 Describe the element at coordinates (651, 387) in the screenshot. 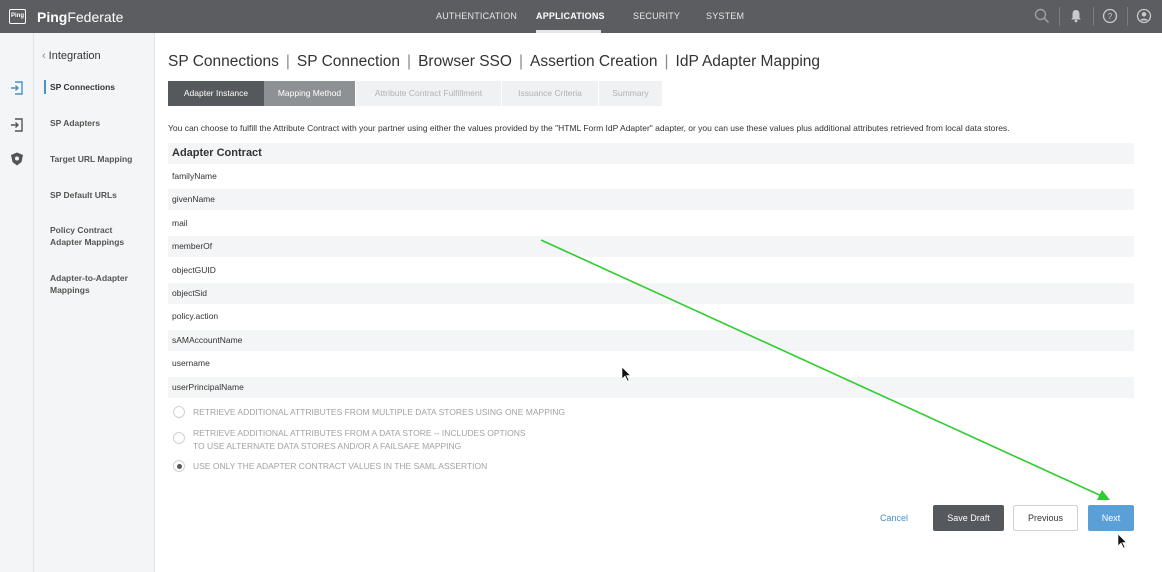

I see `attribute-row: userPrincipalName` at that location.